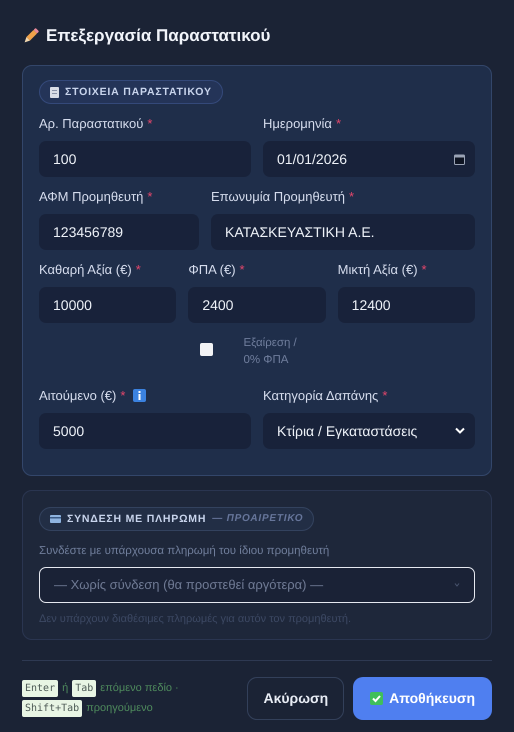 The width and height of the screenshot is (514, 732). I want to click on input-field: 10000, so click(107, 305).